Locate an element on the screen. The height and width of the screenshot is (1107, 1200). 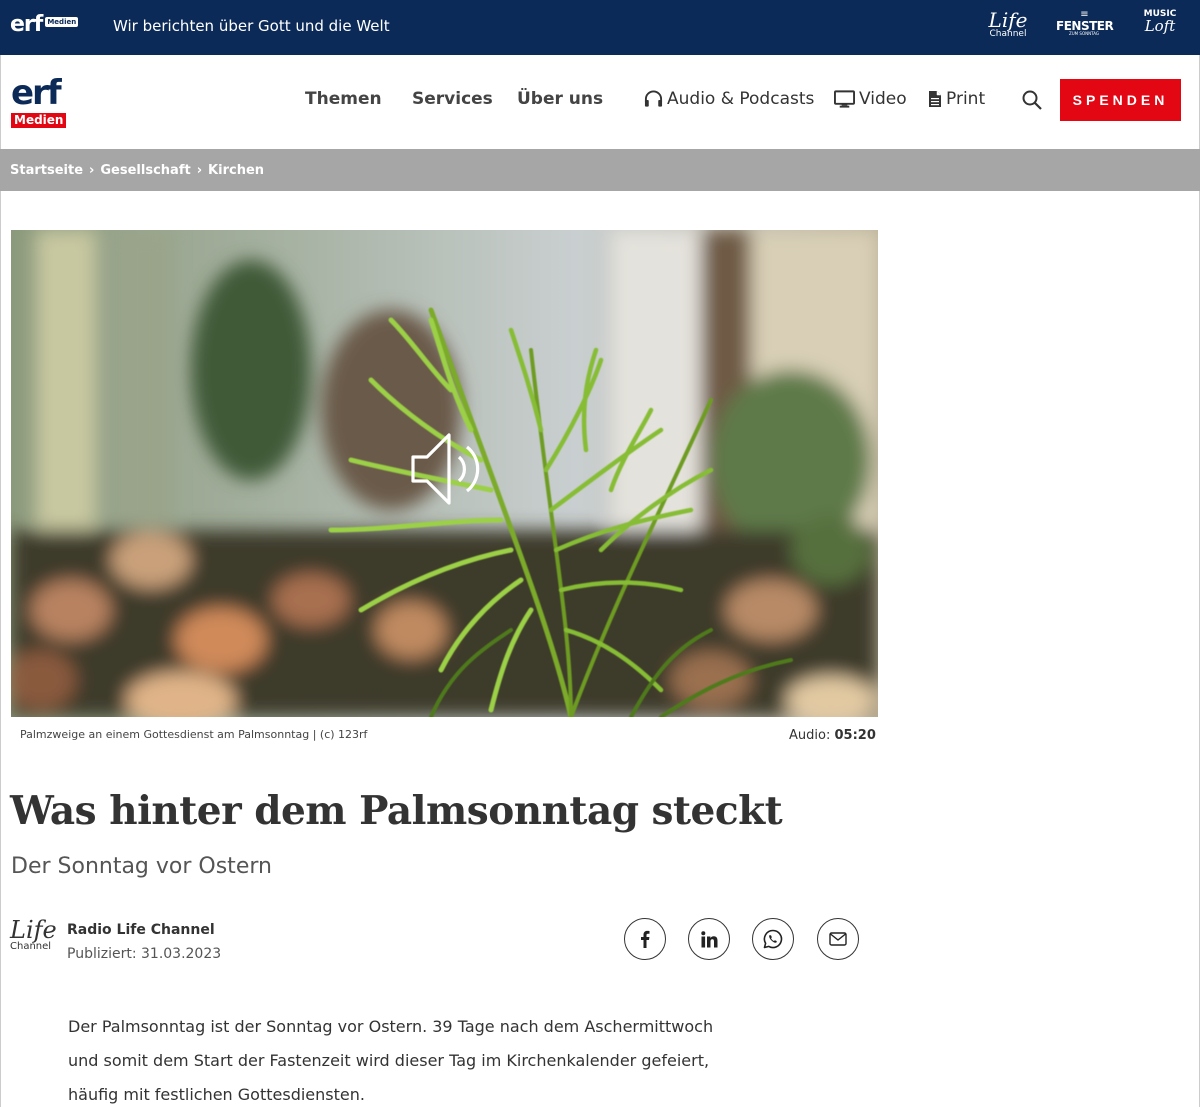
nav-themen: Themen is located at coordinates (343, 99).